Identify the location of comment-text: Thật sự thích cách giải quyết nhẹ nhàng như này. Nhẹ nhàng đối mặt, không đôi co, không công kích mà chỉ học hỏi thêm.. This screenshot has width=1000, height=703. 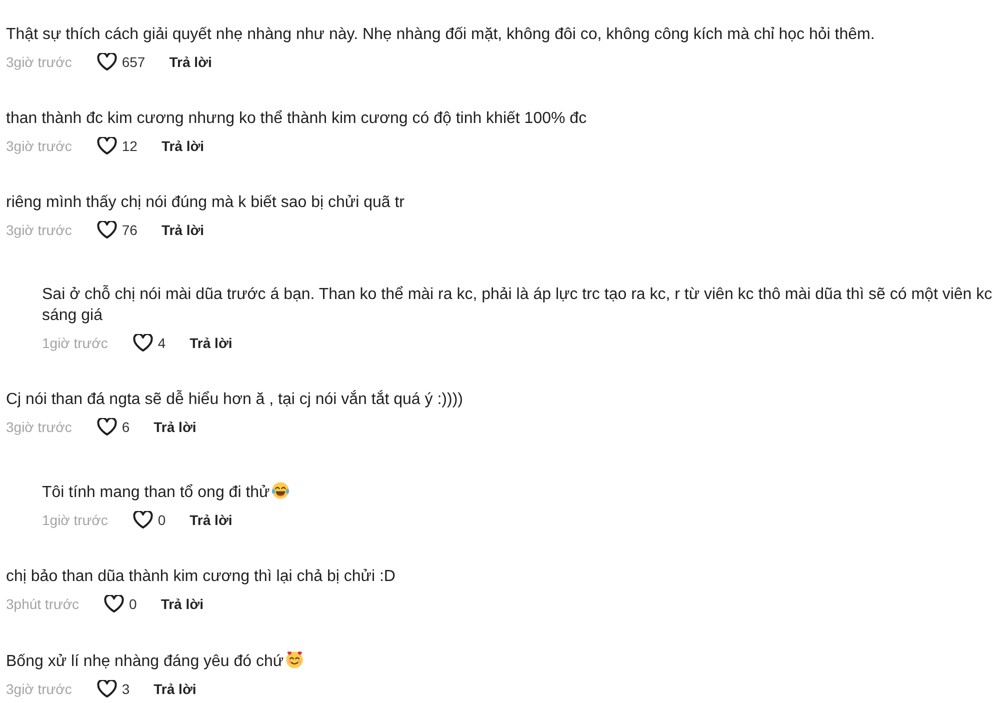
(440, 34).